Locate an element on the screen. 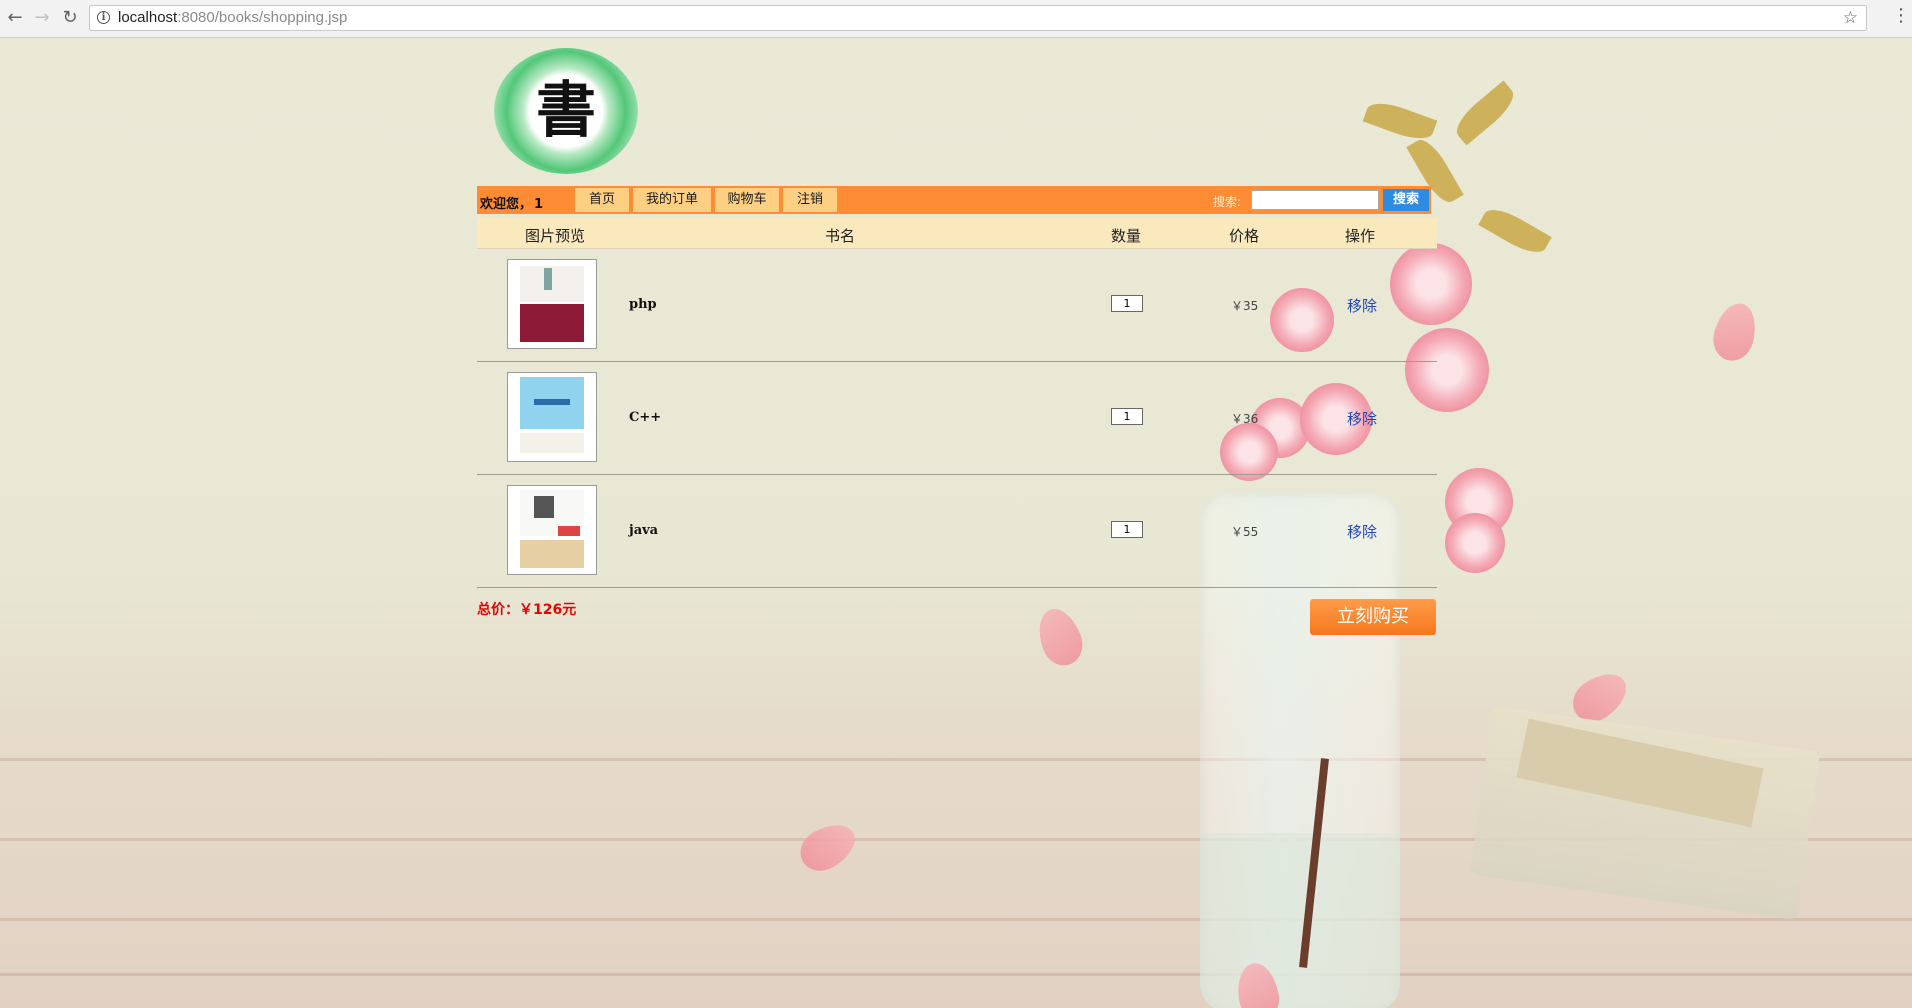  books-decoration is located at coordinates (1645, 813).